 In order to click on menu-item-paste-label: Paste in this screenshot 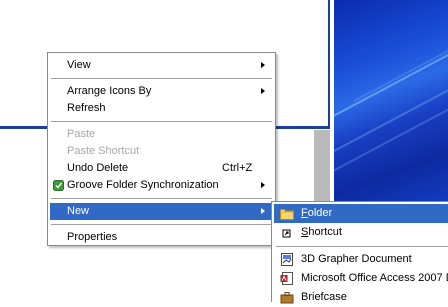, I will do `click(81, 134)`.